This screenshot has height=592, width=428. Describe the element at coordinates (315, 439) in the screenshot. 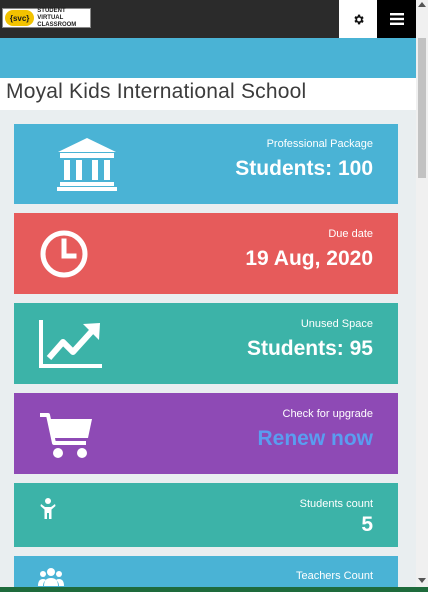

I see `renew-now-link: Renew now` at that location.